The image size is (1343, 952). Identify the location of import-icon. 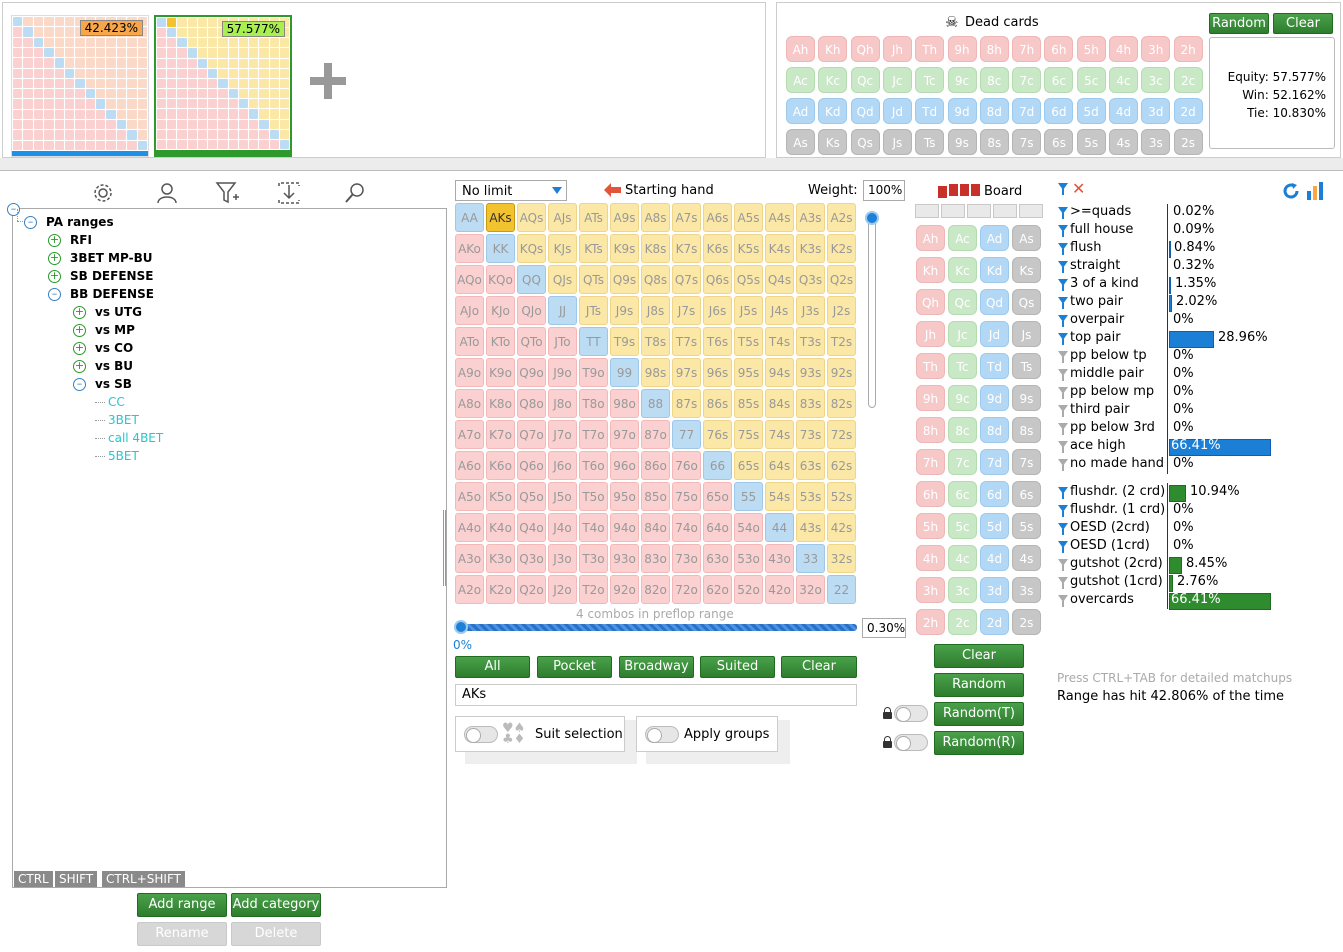
(289, 193).